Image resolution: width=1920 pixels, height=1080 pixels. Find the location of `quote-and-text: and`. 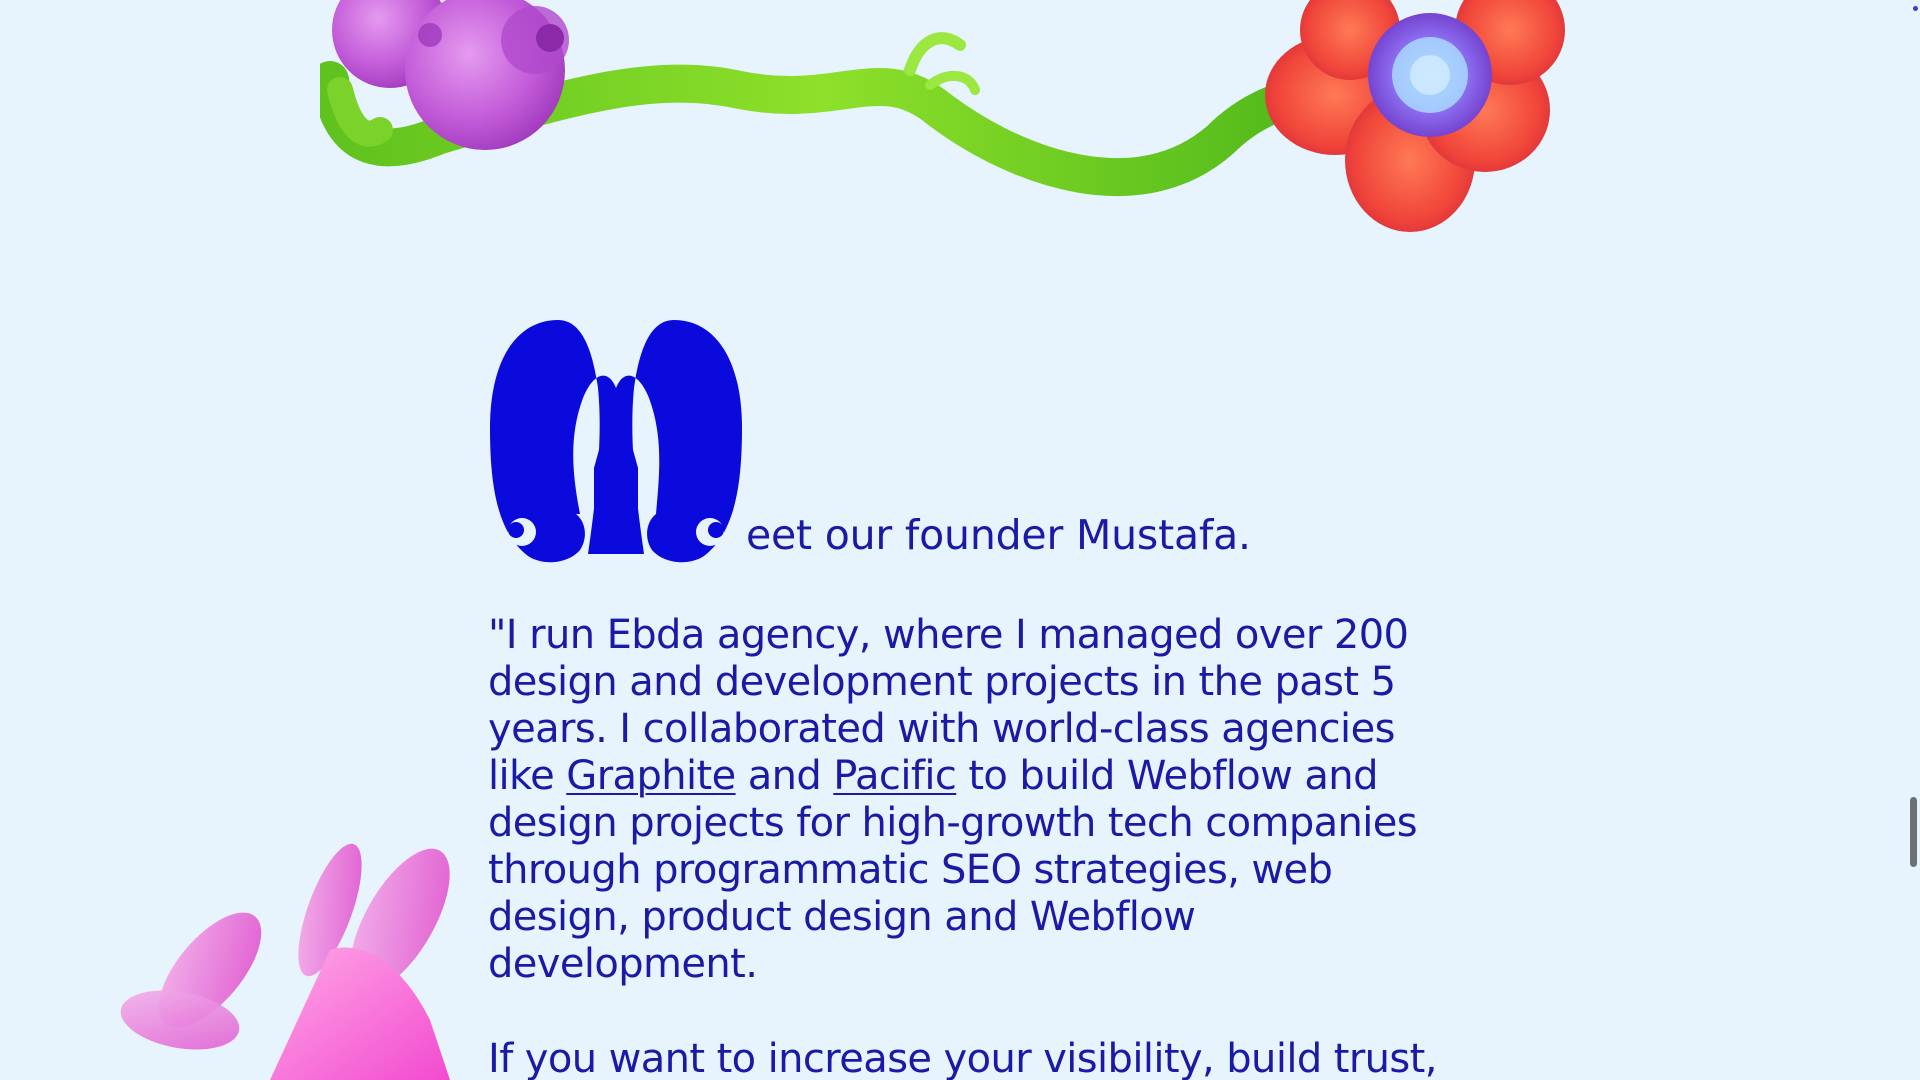

quote-and-text: and is located at coordinates (784, 776).